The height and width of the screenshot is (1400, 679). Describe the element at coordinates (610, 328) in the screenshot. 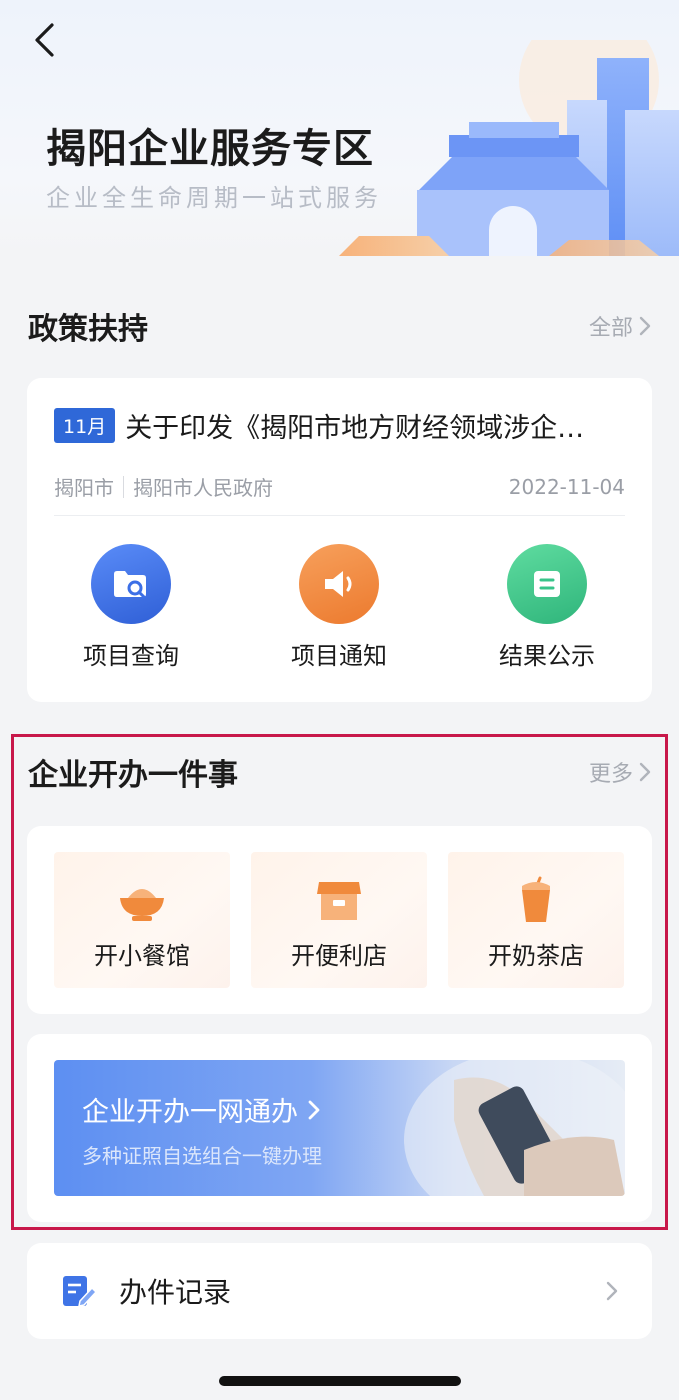

I see `view-all-label: 全部` at that location.